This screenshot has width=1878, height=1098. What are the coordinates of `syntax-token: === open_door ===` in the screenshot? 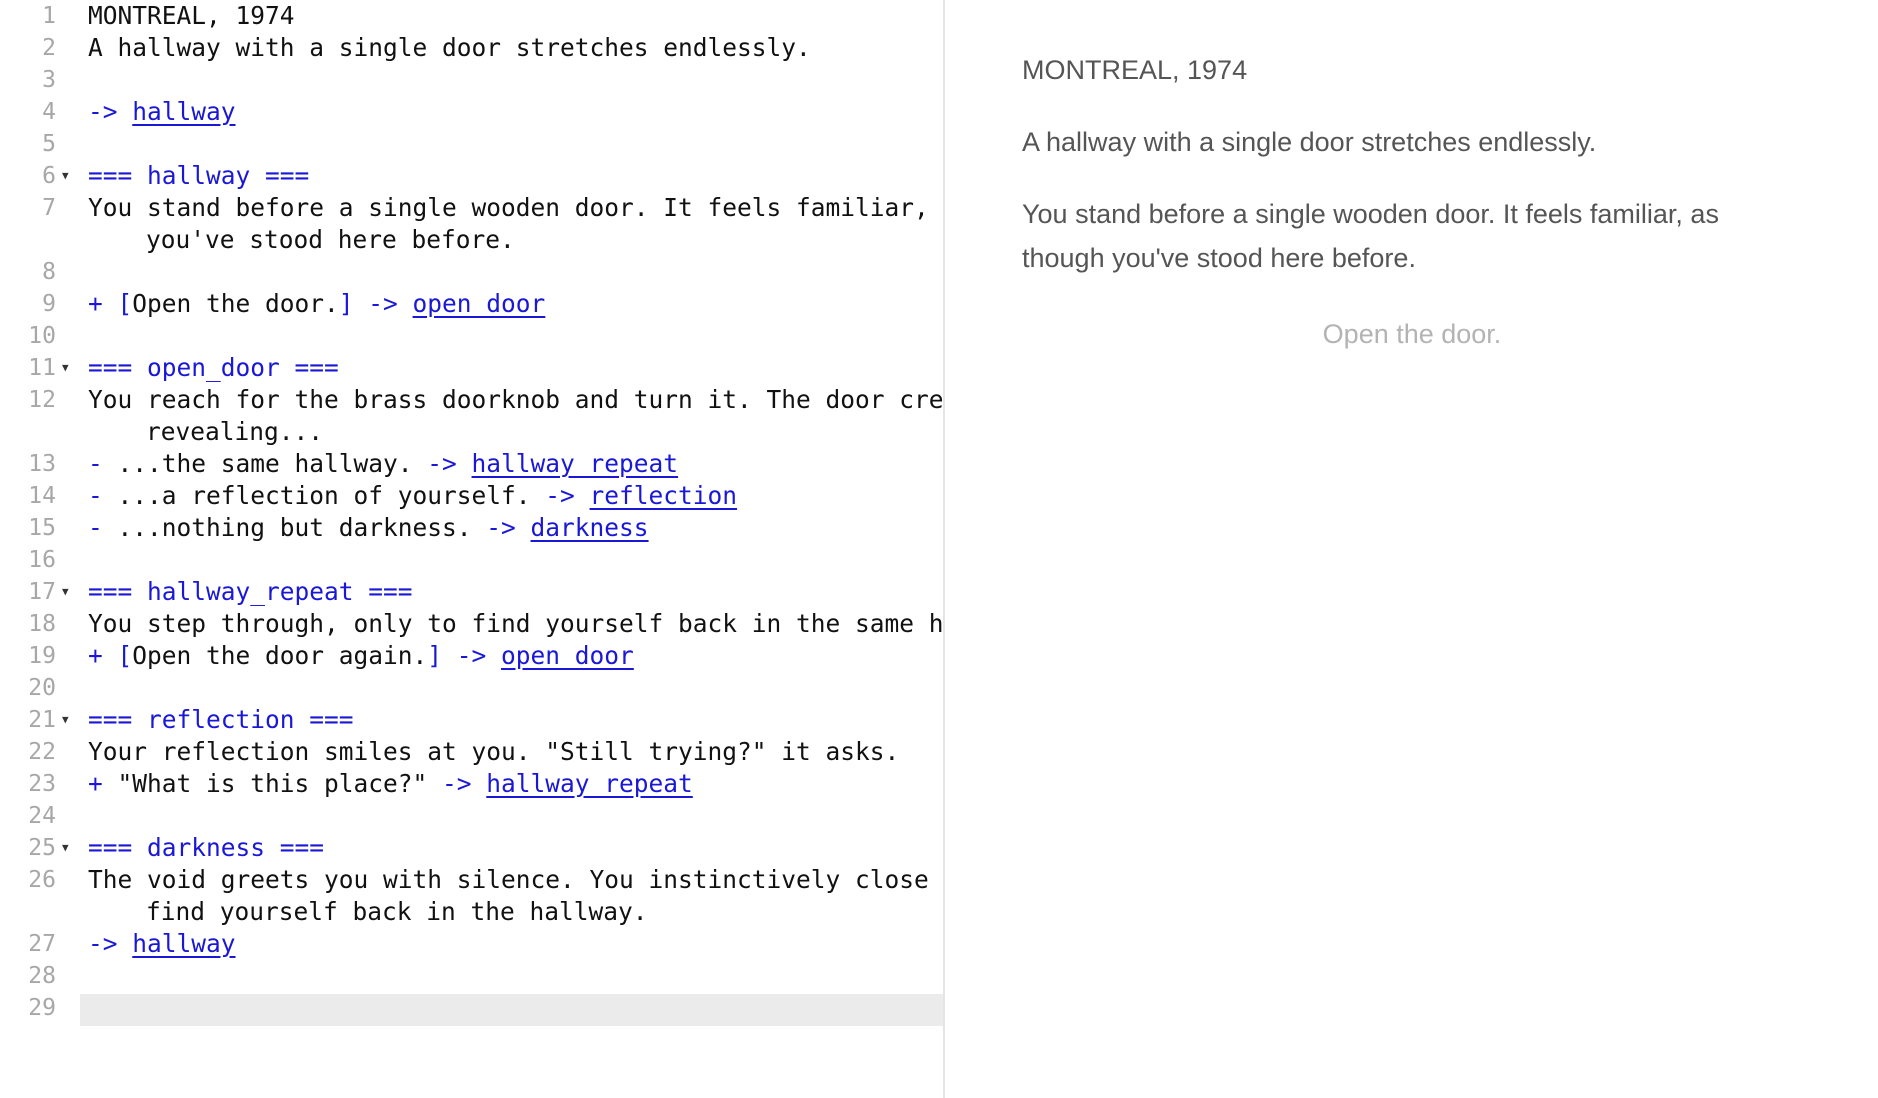 It's located at (213, 367).